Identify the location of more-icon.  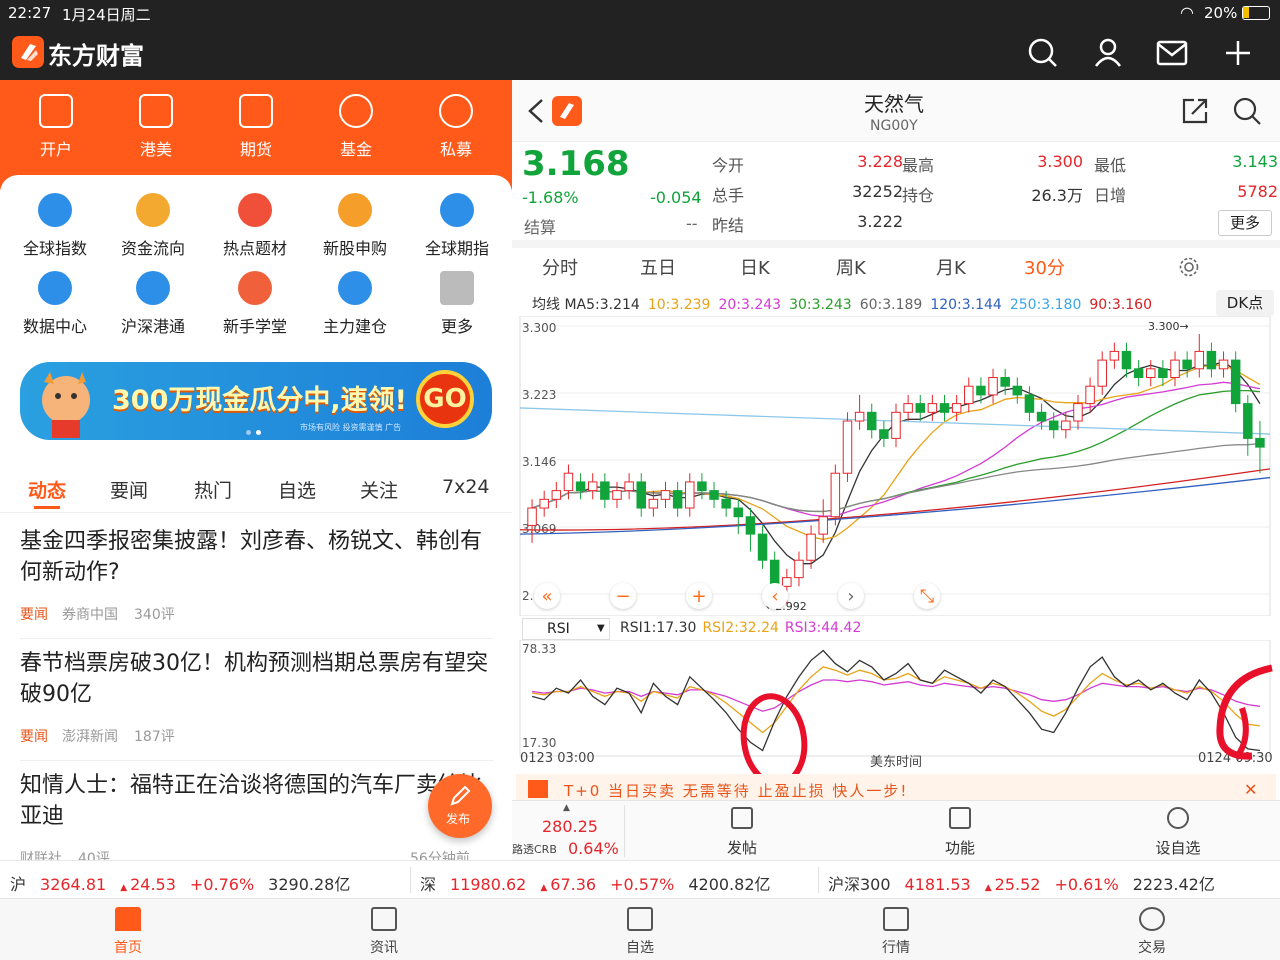
(1178, 818).